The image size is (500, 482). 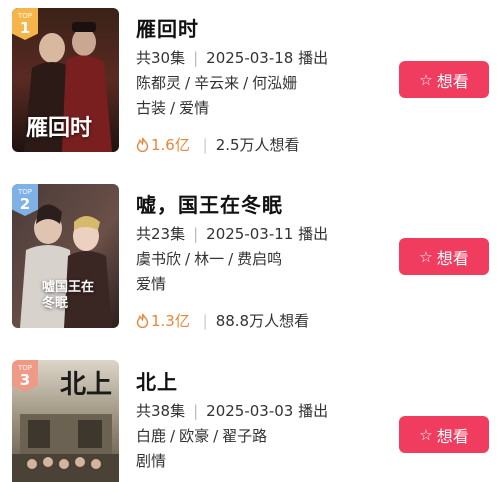 What do you see at coordinates (209, 203) in the screenshot?
I see `drama-title: 嘘，国王在冬眠` at bounding box center [209, 203].